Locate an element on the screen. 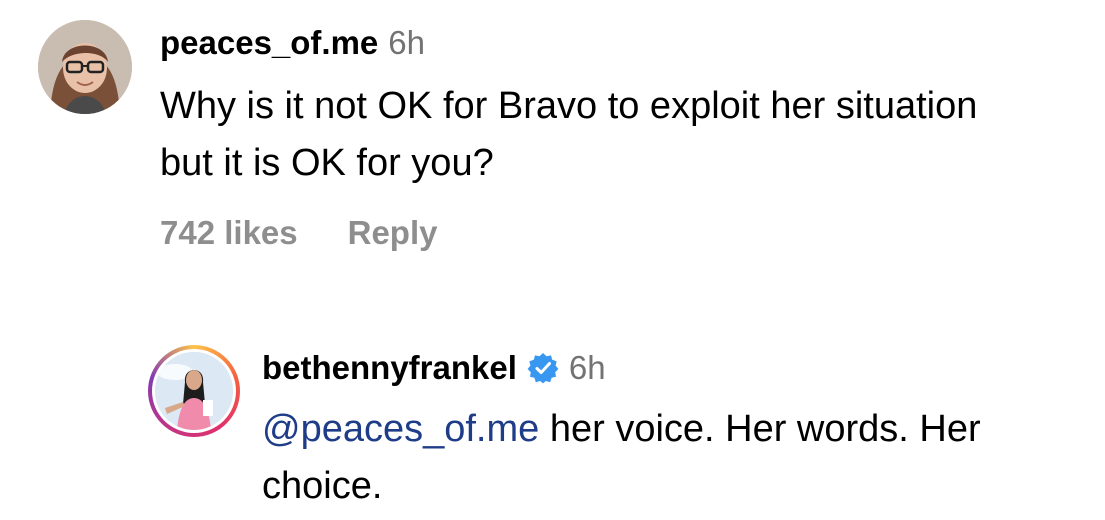  avatar-ring-inner is located at coordinates (194, 391).